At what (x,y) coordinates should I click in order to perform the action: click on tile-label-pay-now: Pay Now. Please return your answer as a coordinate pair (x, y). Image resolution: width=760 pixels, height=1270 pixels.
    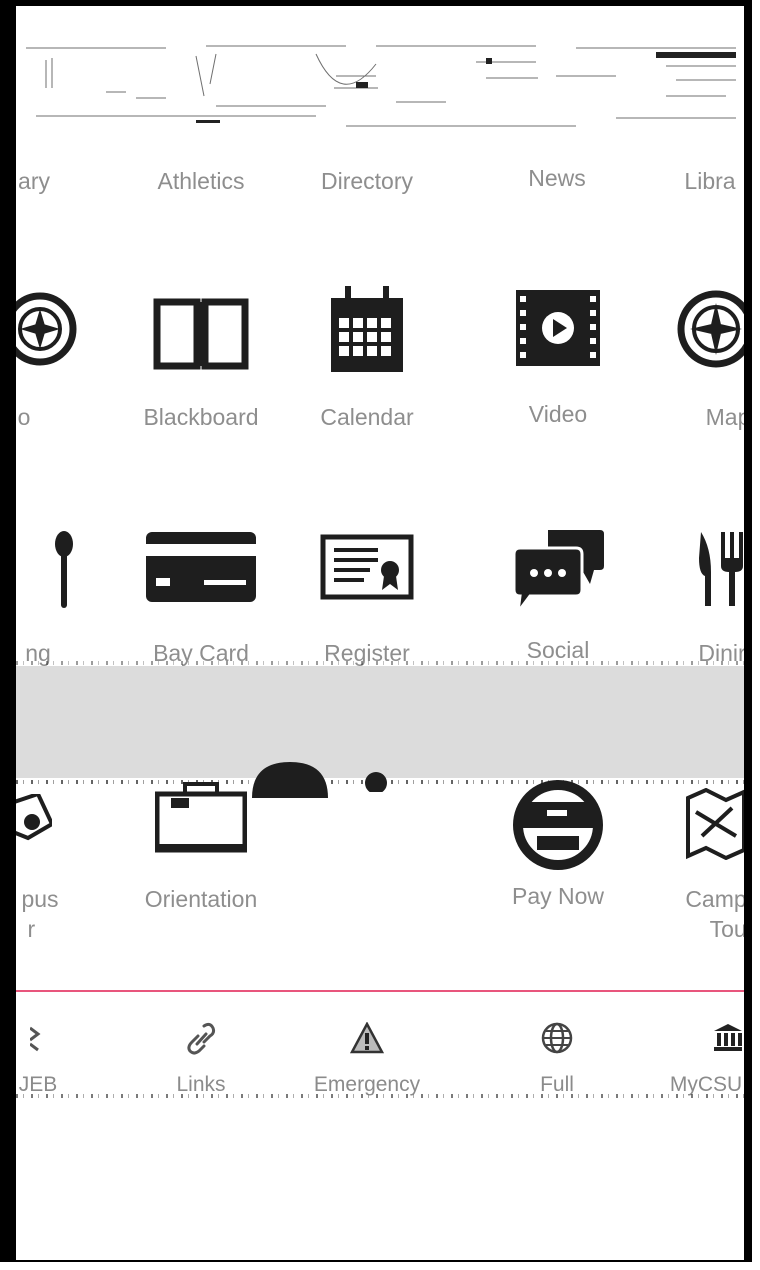
    Looking at the image, I should click on (558, 896).